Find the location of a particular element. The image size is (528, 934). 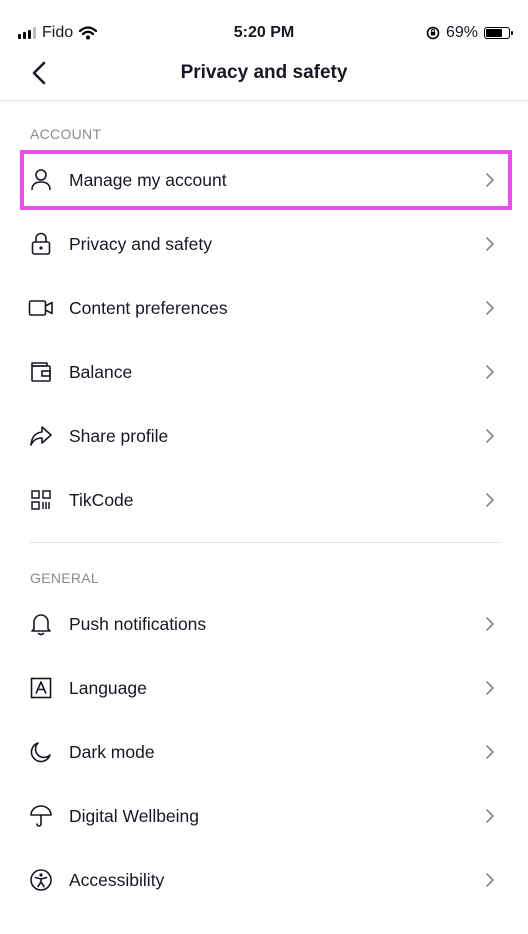

wallet-icon is located at coordinates (41, 372).